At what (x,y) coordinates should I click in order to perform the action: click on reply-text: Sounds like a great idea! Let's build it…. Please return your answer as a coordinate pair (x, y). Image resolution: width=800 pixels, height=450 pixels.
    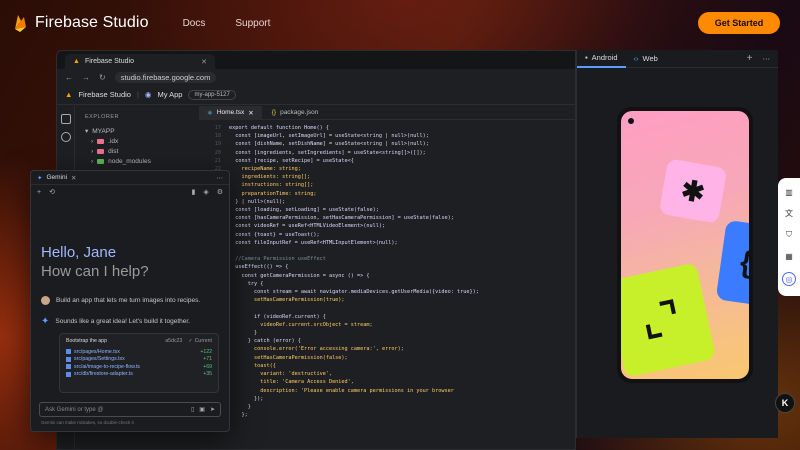
    Looking at the image, I should click on (122, 321).